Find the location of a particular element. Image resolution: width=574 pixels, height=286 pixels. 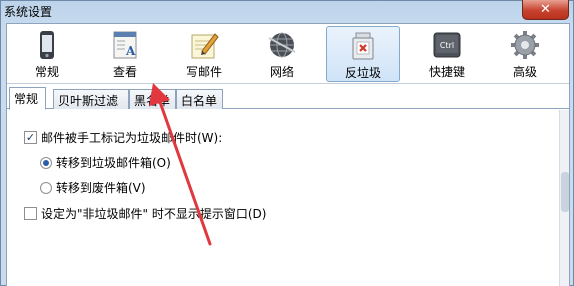

toolbar-network: 网络 is located at coordinates (282, 54).